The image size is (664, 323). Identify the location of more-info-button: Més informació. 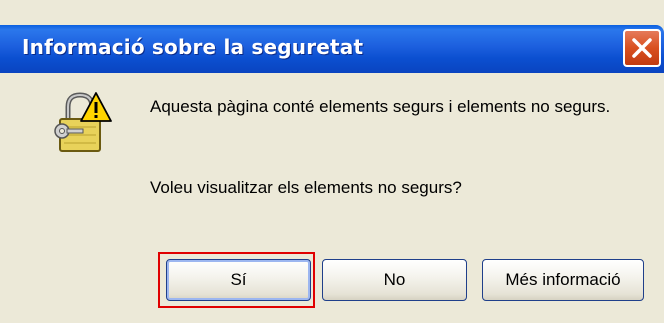
(563, 280).